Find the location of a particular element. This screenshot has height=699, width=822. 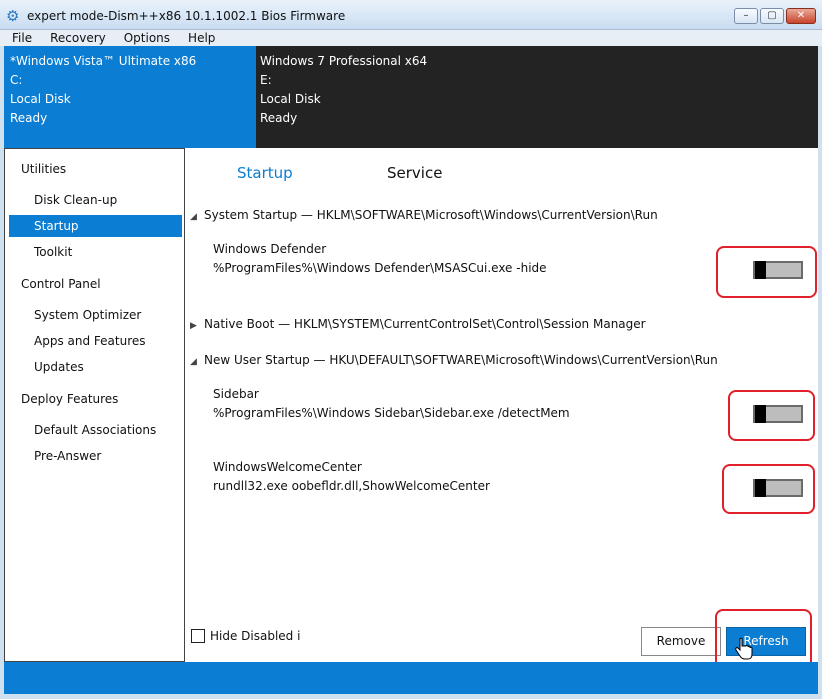

status-bar is located at coordinates (411, 678).